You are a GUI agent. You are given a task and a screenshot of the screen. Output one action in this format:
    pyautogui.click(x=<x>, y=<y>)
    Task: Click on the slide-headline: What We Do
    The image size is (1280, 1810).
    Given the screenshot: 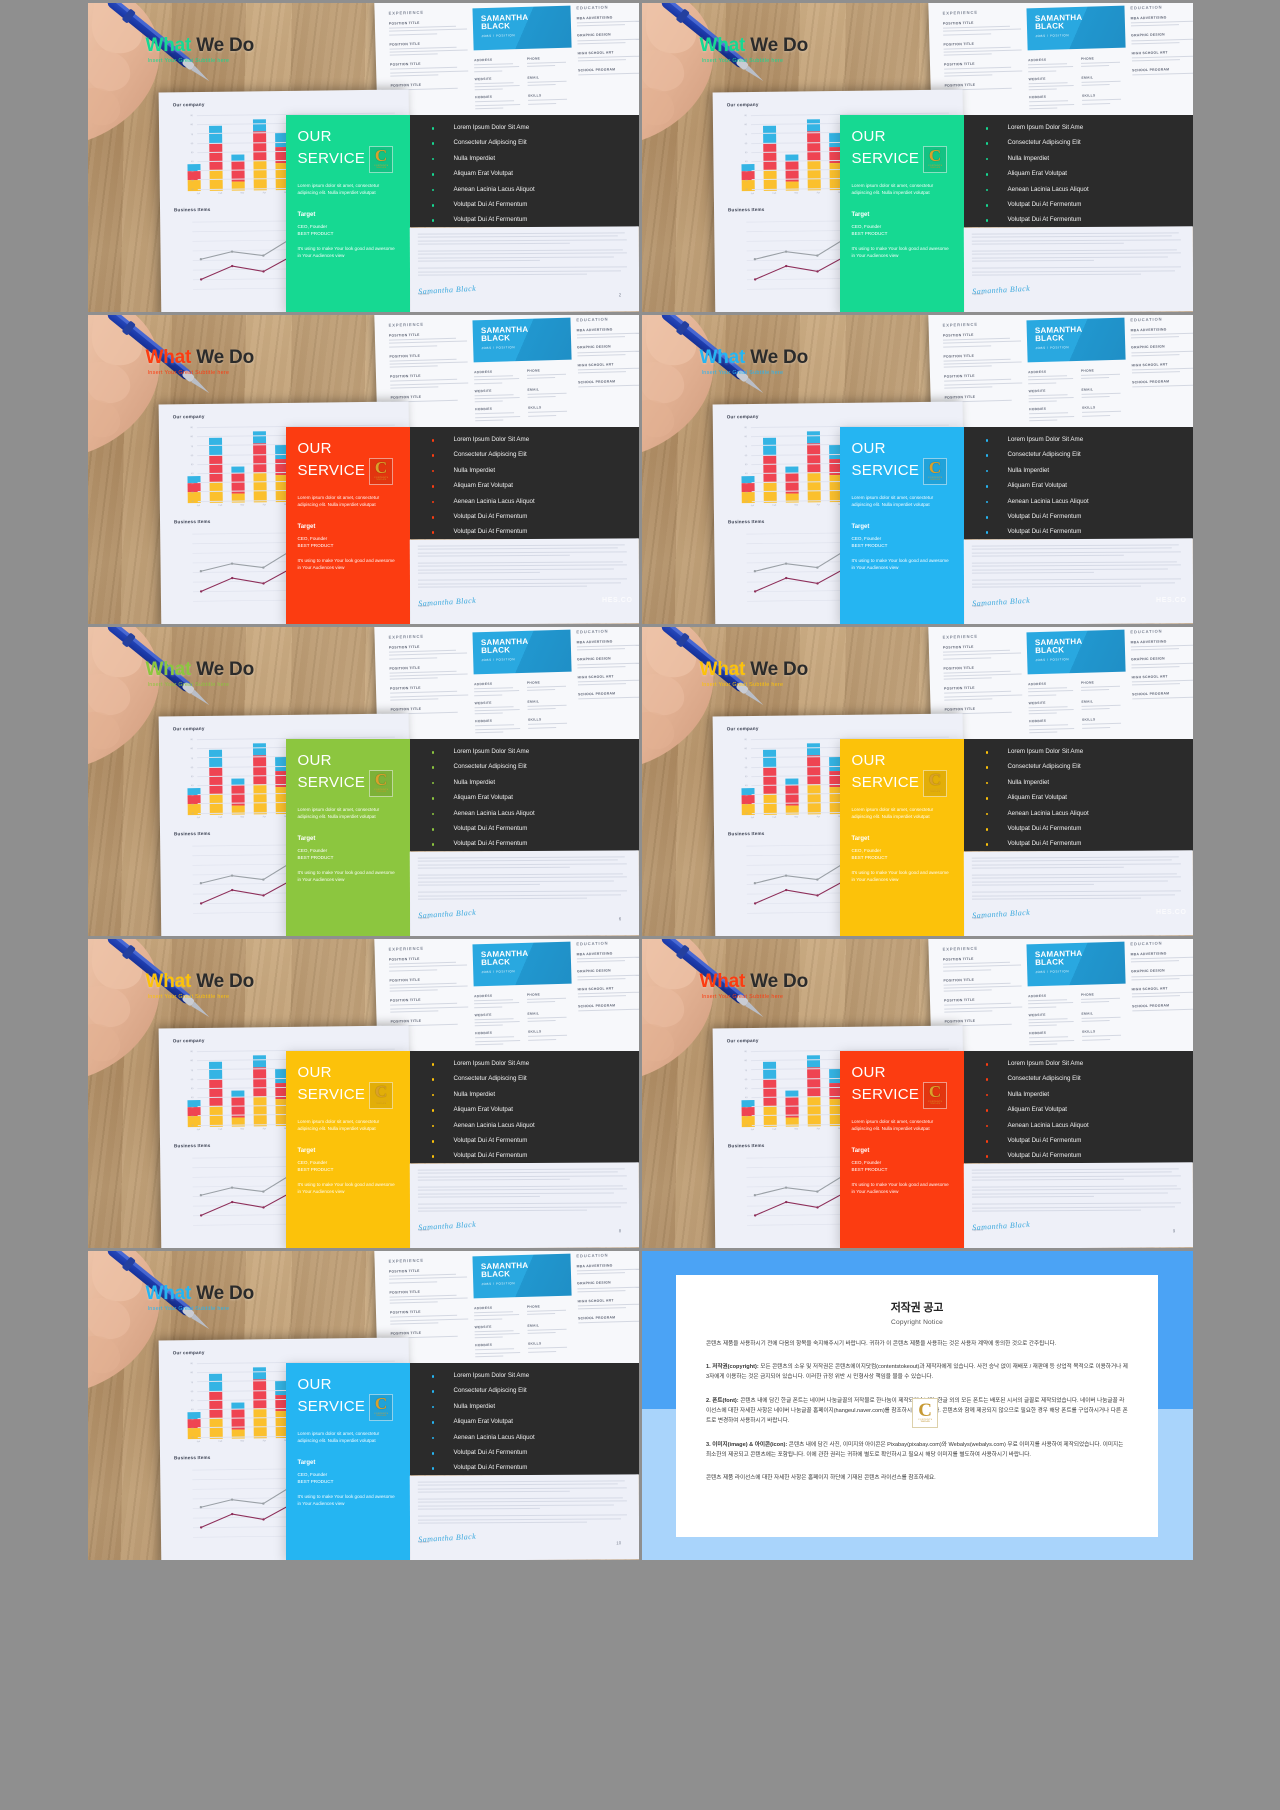 What is the action you would take?
    pyautogui.click(x=200, y=46)
    